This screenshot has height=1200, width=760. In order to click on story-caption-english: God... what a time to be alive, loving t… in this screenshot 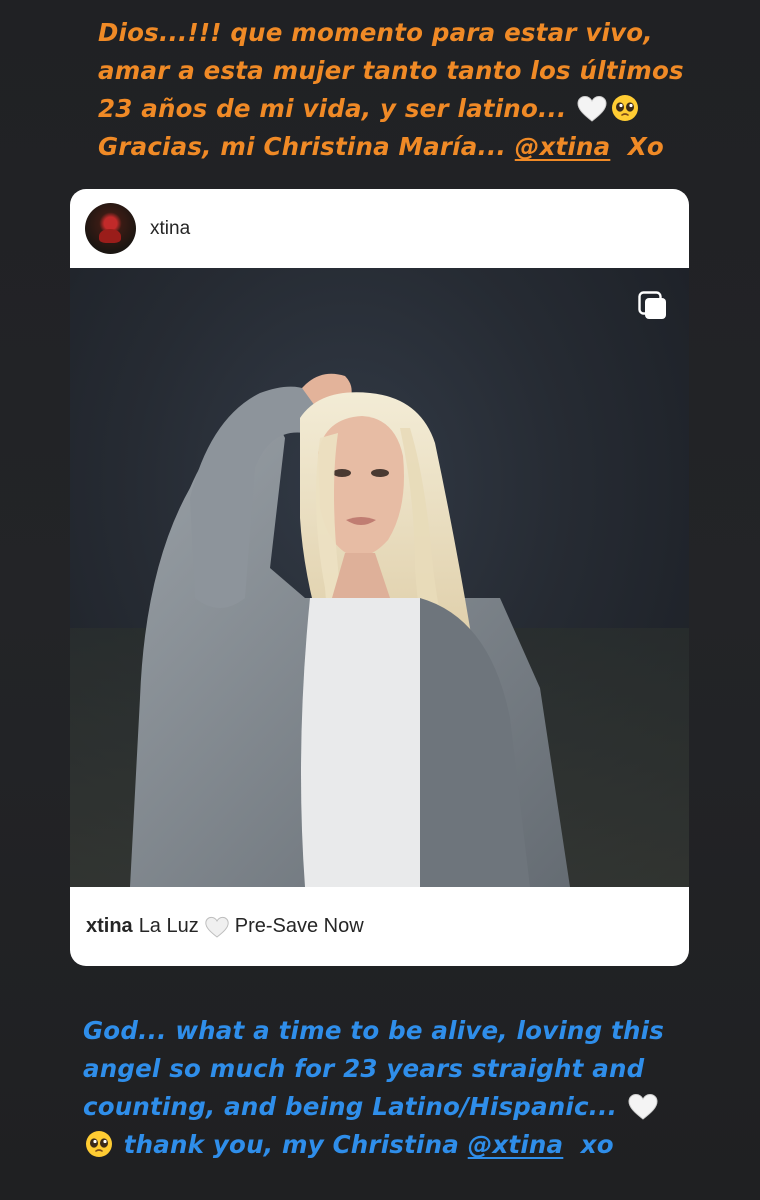, I will do `click(380, 1088)`.